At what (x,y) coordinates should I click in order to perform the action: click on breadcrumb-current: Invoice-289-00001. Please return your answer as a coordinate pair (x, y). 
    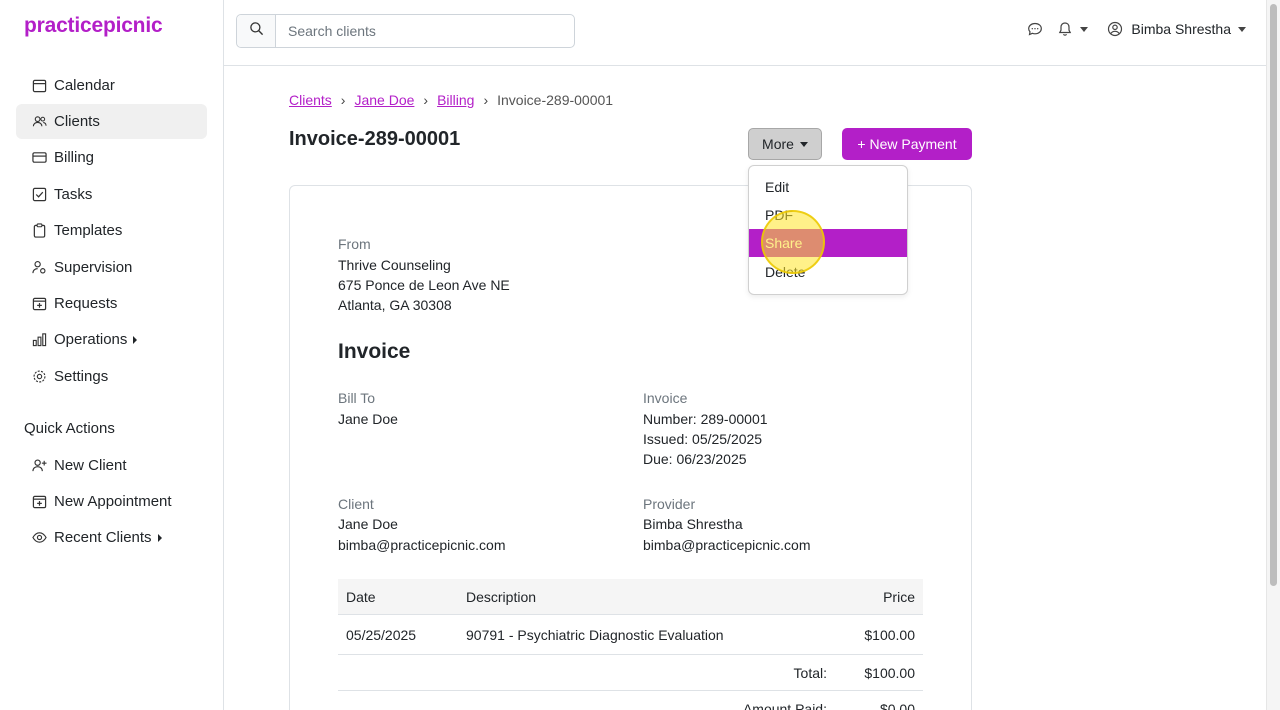
    Looking at the image, I should click on (555, 100).